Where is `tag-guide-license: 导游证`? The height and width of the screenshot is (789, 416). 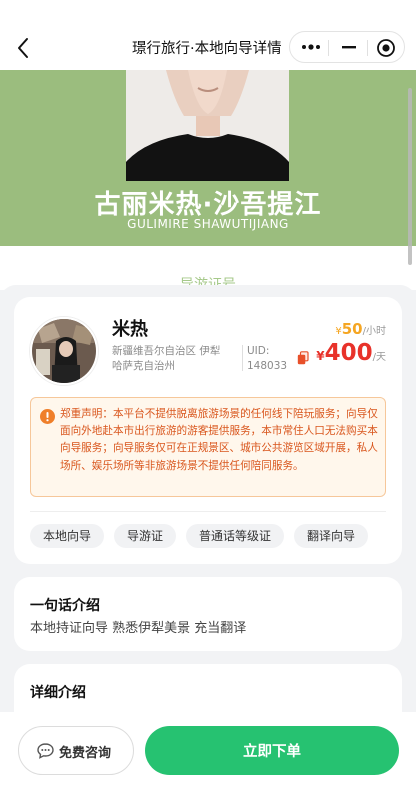 tag-guide-license: 导游证 is located at coordinates (145, 536).